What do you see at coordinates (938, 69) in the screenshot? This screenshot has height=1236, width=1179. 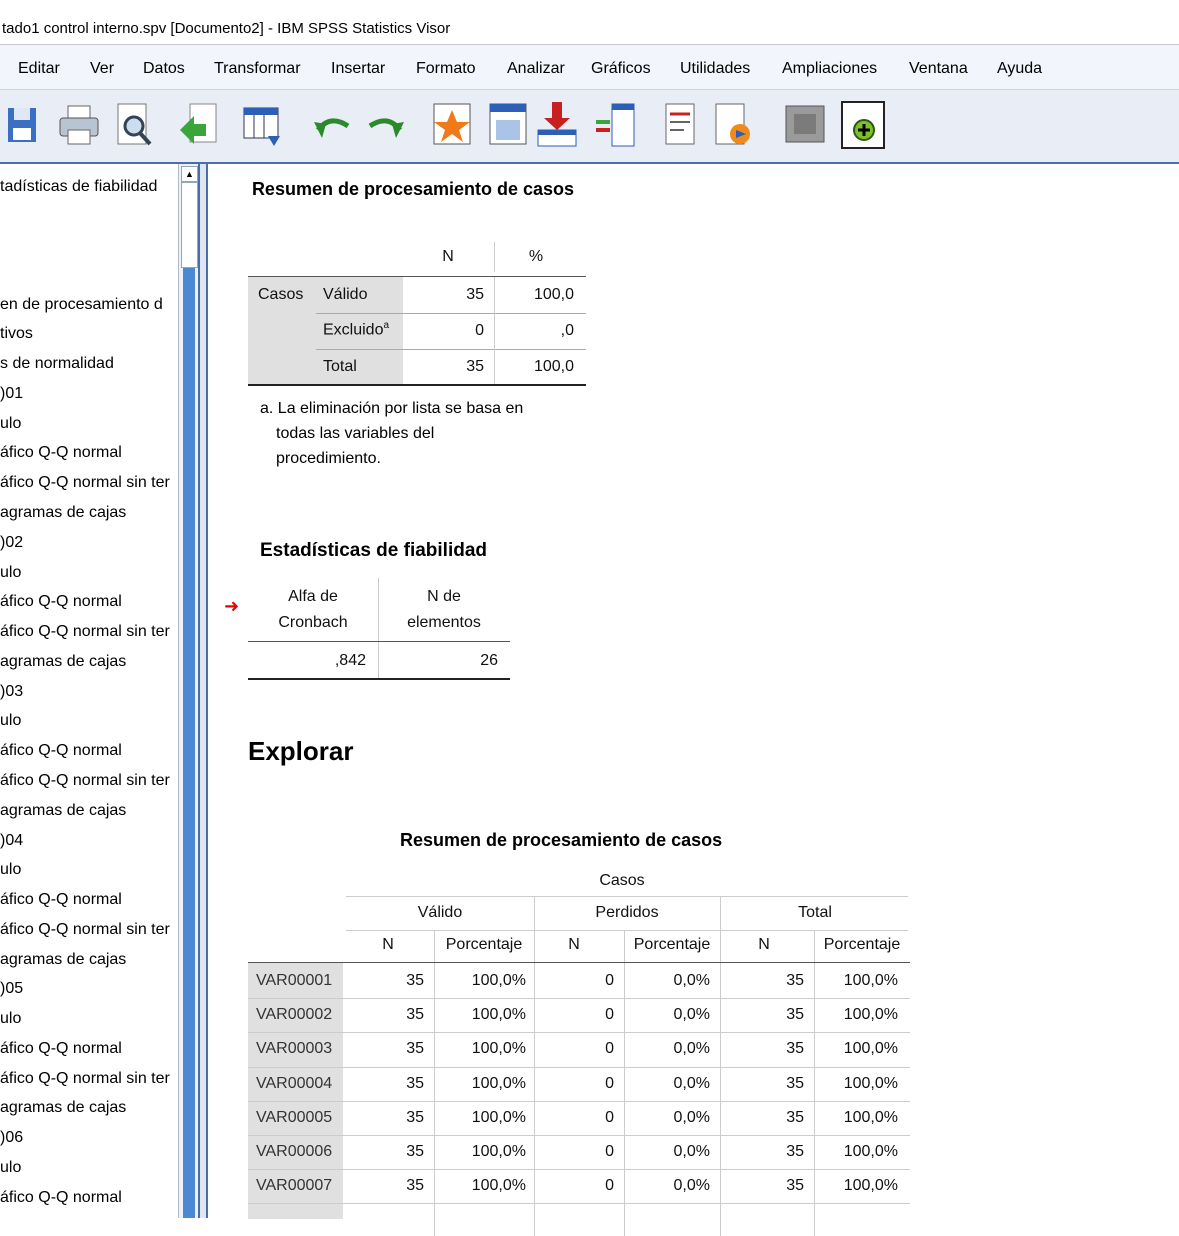 I see `menu-ventana: Ventana` at bounding box center [938, 69].